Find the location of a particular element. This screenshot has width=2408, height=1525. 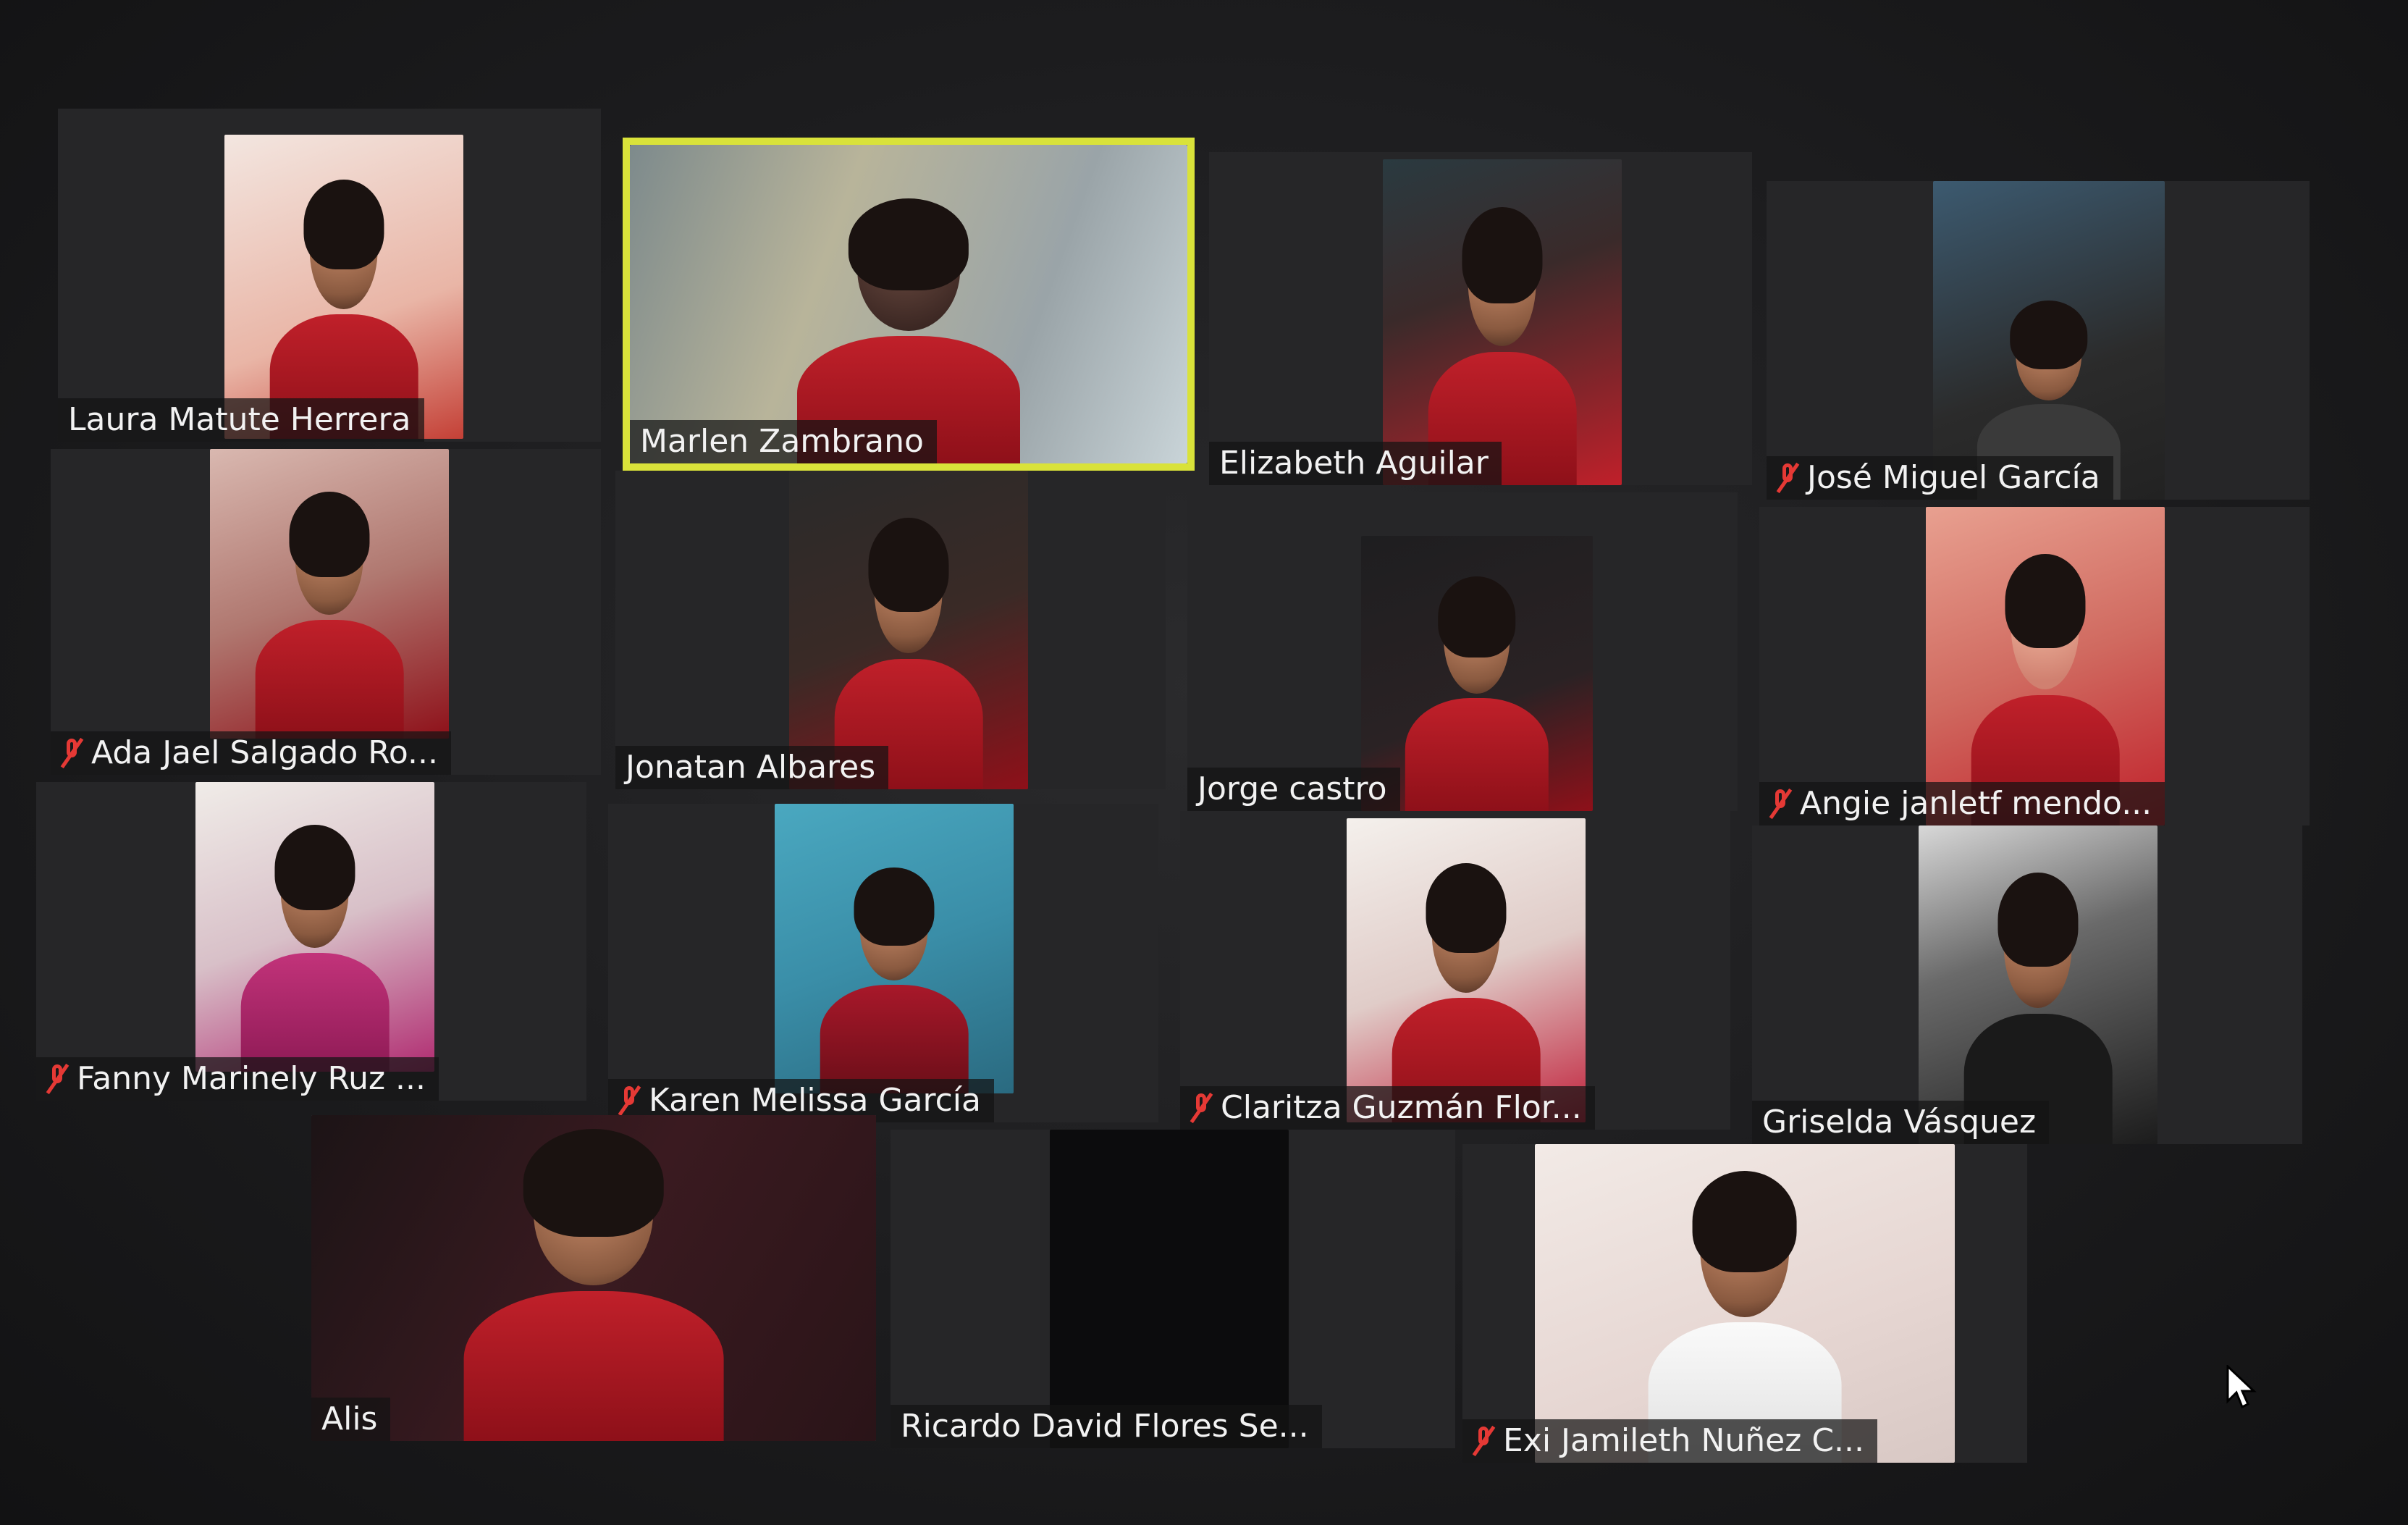

participant-name-tag: Jorge castro is located at coordinates (1293, 789).